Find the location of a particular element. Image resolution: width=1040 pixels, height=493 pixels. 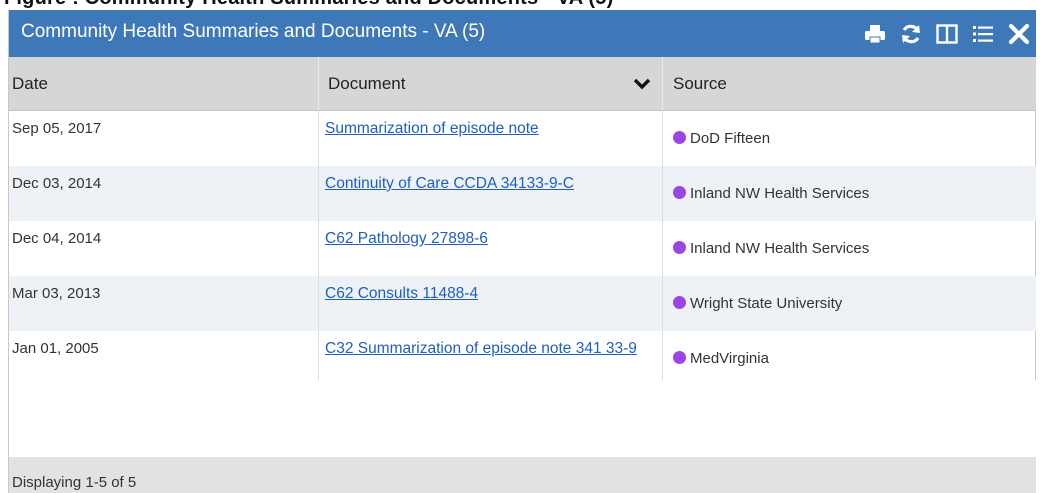

table-footer: Displaying 1-5 of 5 is located at coordinates (522, 475).